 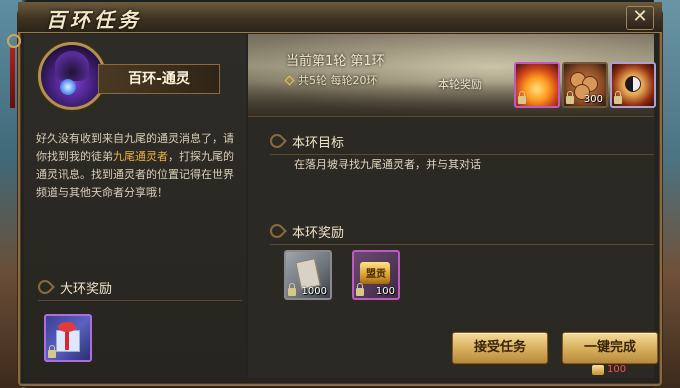 I want to click on alliance-gold-text: 盟贡, so click(x=376, y=274).